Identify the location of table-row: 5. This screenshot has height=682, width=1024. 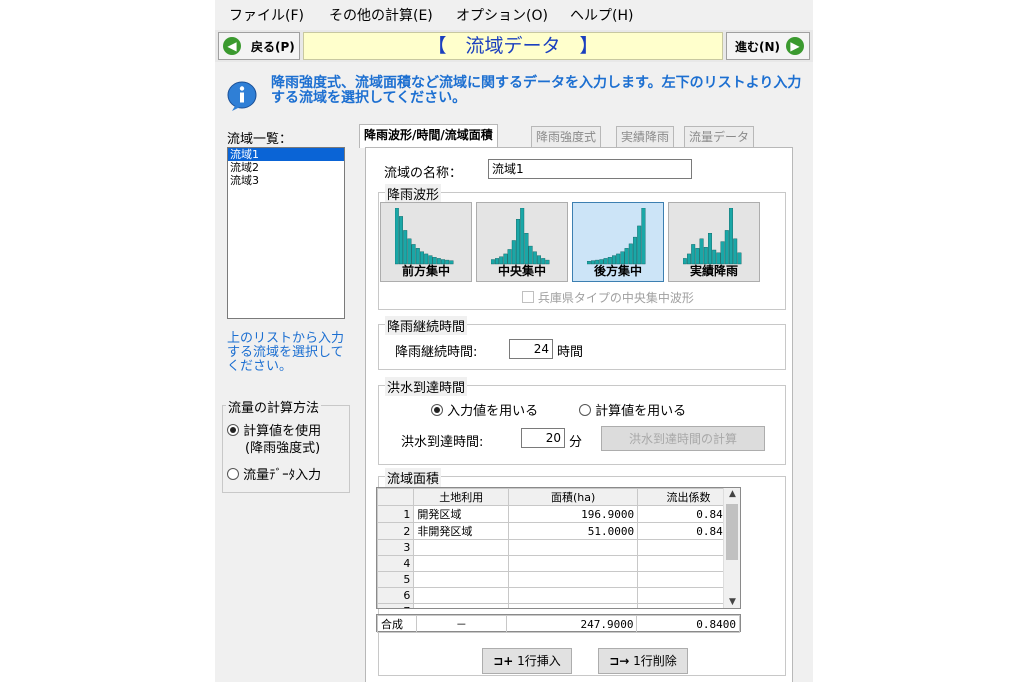
(558, 579).